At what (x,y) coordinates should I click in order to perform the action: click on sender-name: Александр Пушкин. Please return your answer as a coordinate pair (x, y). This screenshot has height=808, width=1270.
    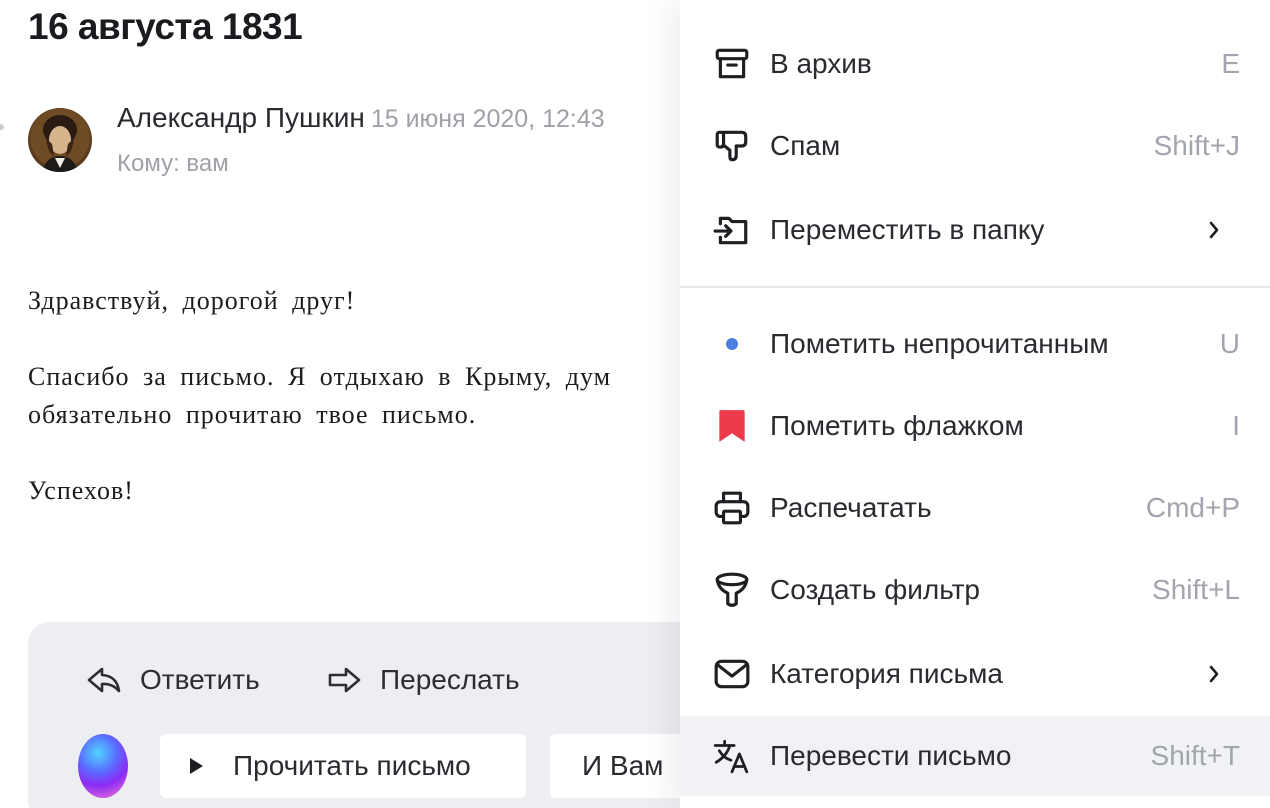
    Looking at the image, I should click on (241, 117).